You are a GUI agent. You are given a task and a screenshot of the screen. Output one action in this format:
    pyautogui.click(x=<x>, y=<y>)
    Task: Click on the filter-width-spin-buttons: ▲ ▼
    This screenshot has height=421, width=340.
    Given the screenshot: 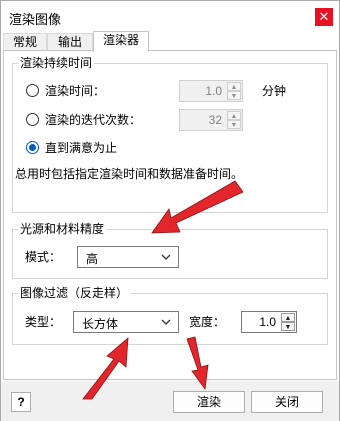 What is the action you would take?
    pyautogui.click(x=288, y=322)
    